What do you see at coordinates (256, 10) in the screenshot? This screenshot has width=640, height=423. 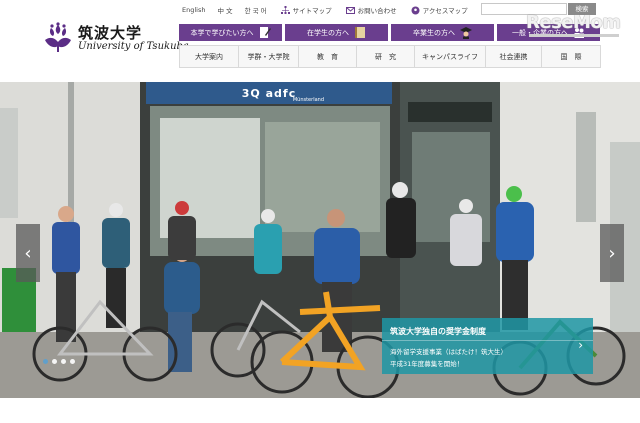 I see `lang-korean-link: 한 국 어` at bounding box center [256, 10].